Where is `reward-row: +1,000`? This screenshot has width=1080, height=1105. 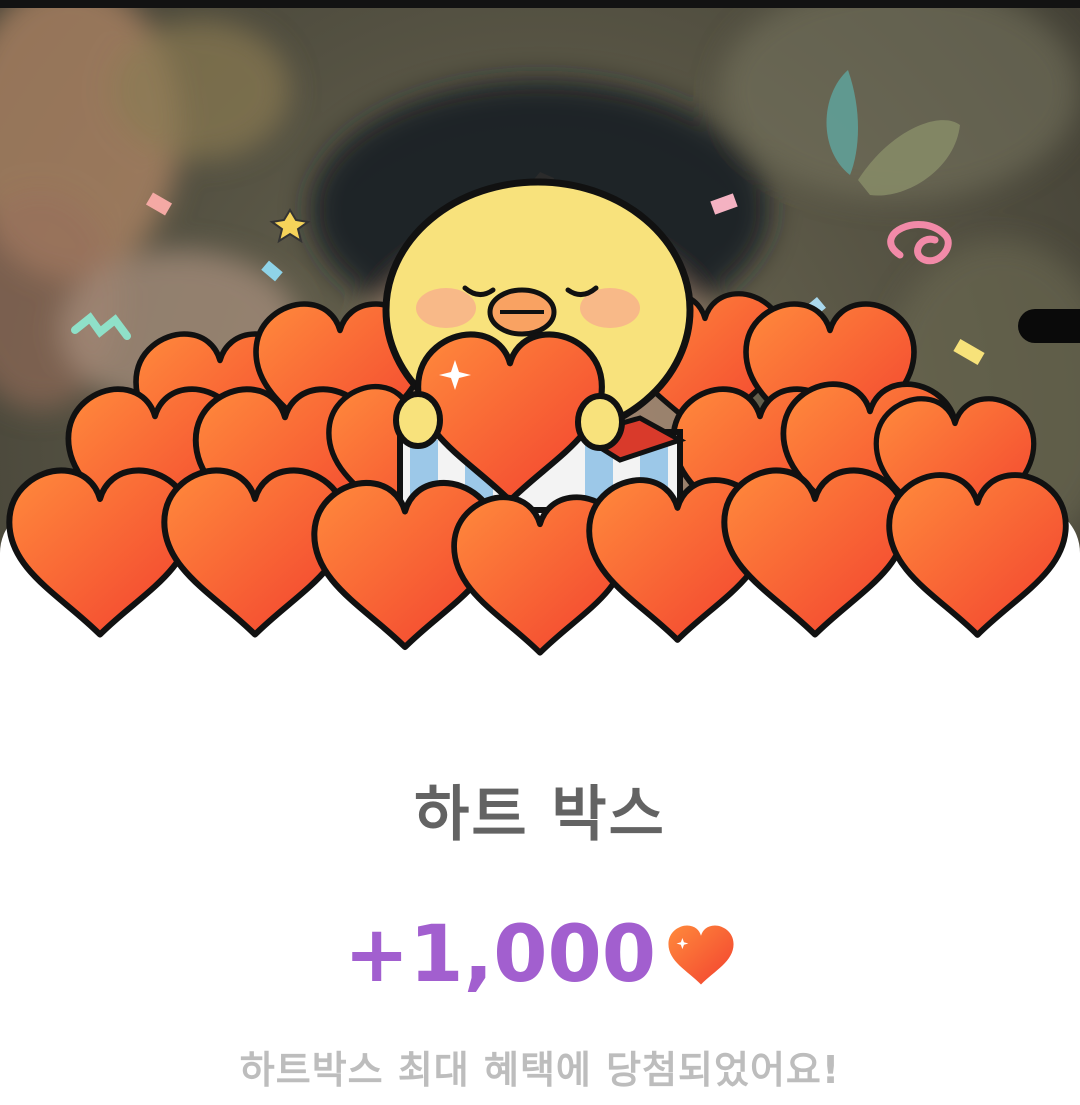
reward-row: +1,000 is located at coordinates (540, 955).